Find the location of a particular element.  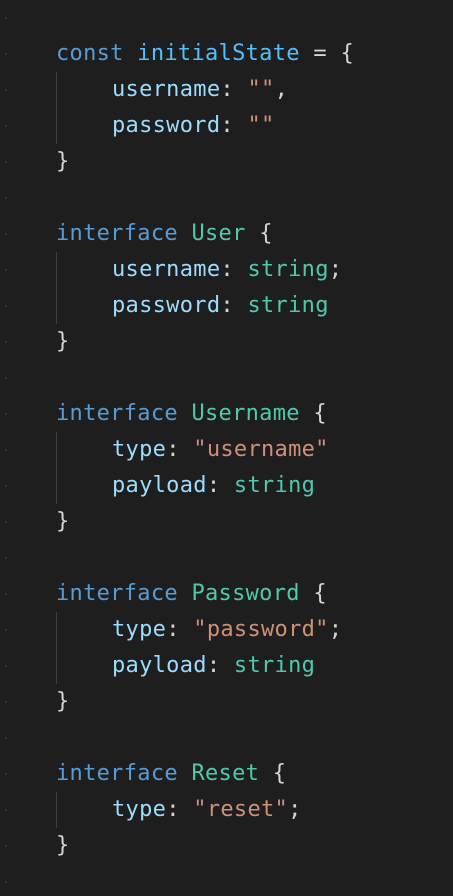

code-line: password: "" is located at coordinates (193, 126).